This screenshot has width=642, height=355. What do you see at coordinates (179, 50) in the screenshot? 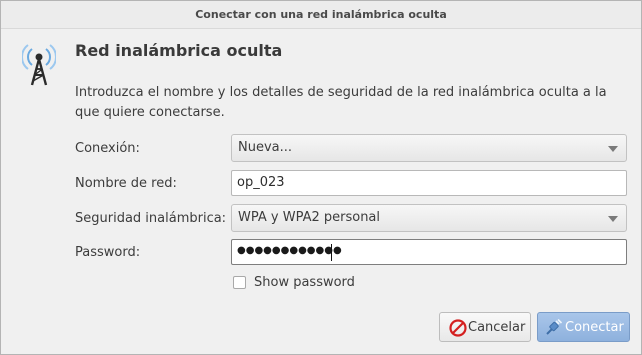
I see `dialog-heading: Red inalámbrica oculta` at bounding box center [179, 50].